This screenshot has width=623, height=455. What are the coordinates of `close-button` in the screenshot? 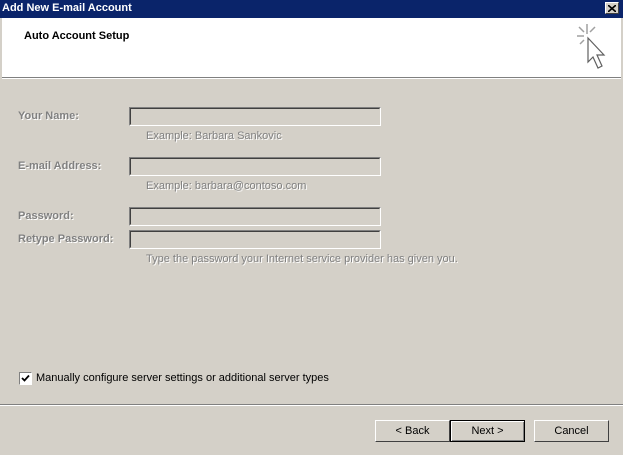 It's located at (612, 8).